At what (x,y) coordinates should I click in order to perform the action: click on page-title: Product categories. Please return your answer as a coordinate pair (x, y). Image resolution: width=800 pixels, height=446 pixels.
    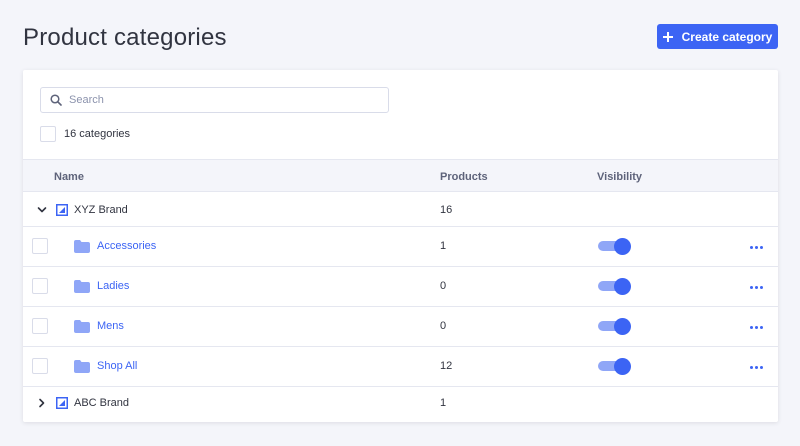
    Looking at the image, I should click on (125, 37).